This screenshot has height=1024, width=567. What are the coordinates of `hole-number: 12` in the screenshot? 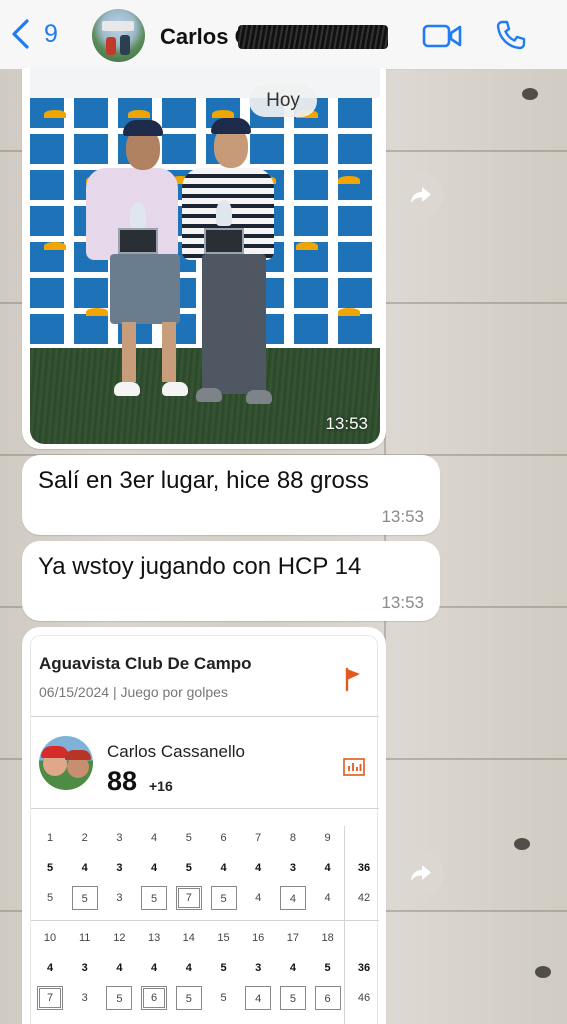 It's located at (119, 938).